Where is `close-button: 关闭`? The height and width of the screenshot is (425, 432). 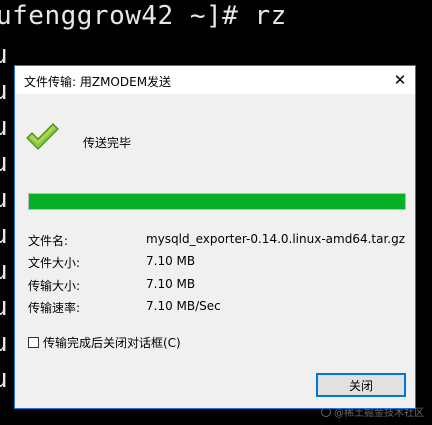
close-button: 关闭 is located at coordinates (361, 385).